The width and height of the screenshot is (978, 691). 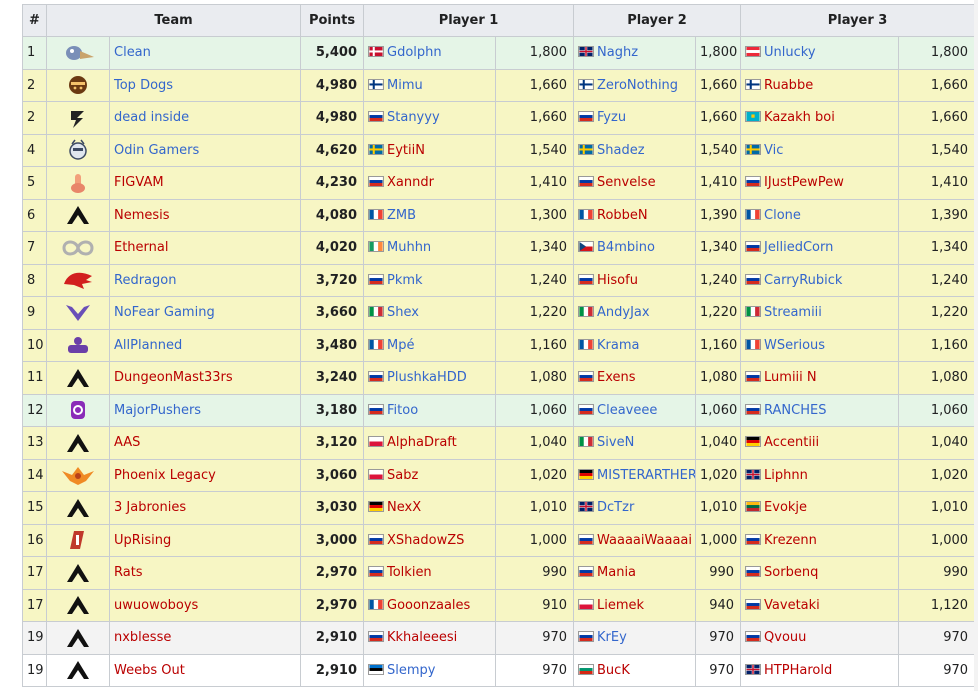 What do you see at coordinates (150, 507) in the screenshot?
I see `team-link: 3 Jabronies` at bounding box center [150, 507].